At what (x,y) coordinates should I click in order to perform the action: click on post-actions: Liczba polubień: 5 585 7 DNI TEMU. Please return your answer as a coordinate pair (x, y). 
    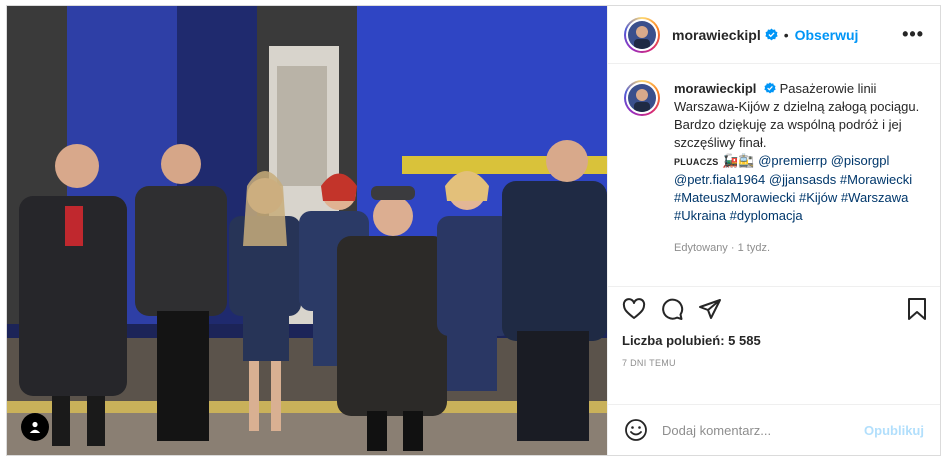
    Looking at the image, I should click on (774, 345).